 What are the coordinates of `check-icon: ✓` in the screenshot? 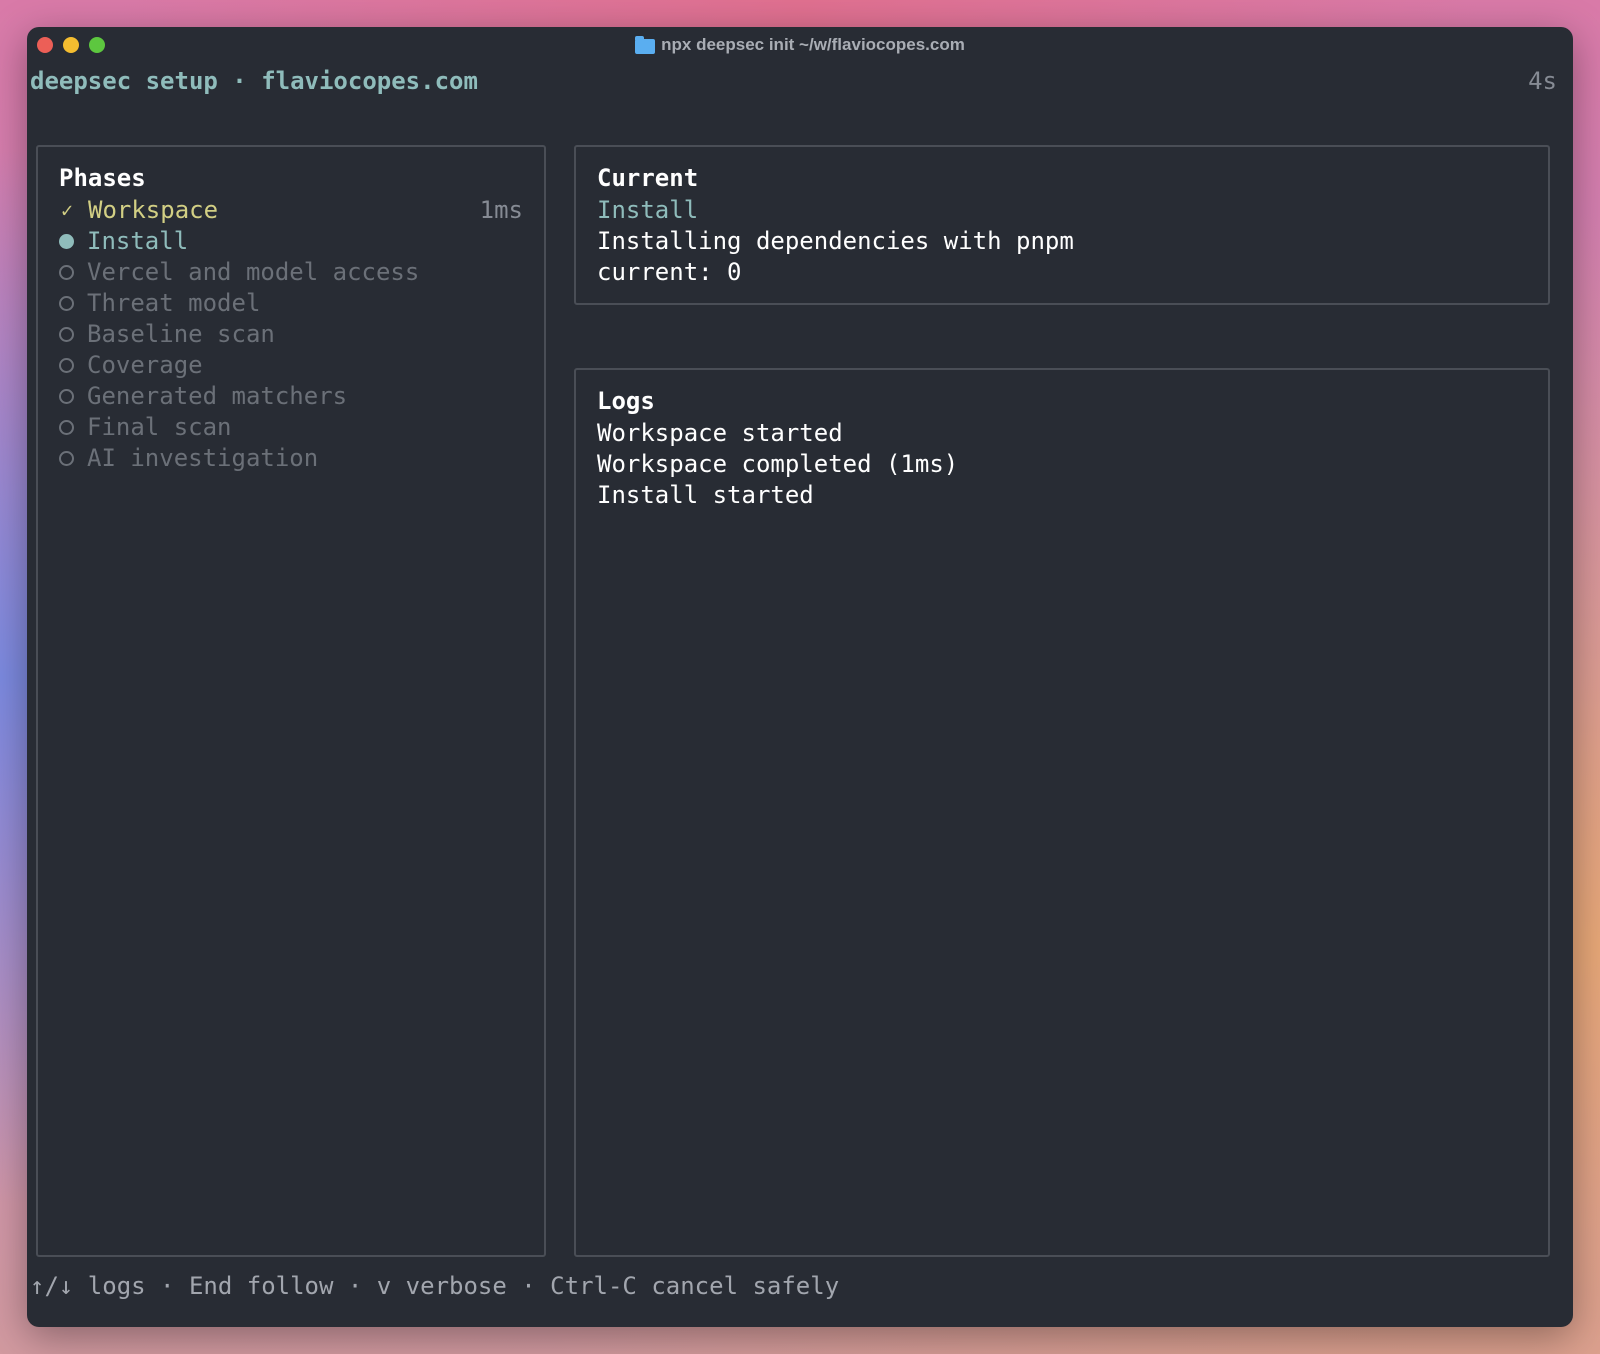 It's located at (67, 210).